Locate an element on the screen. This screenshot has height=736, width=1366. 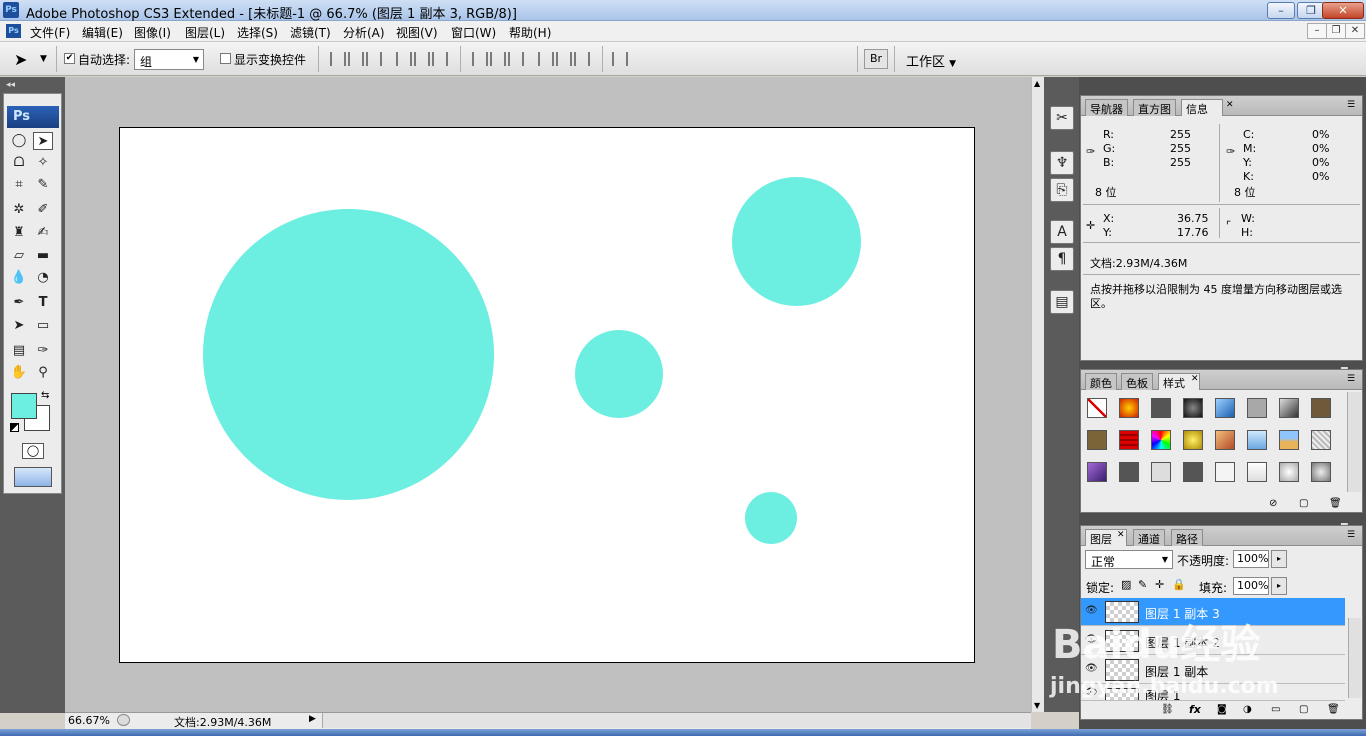
rectangle-tool-icon: ▭ is located at coordinates (43, 326).